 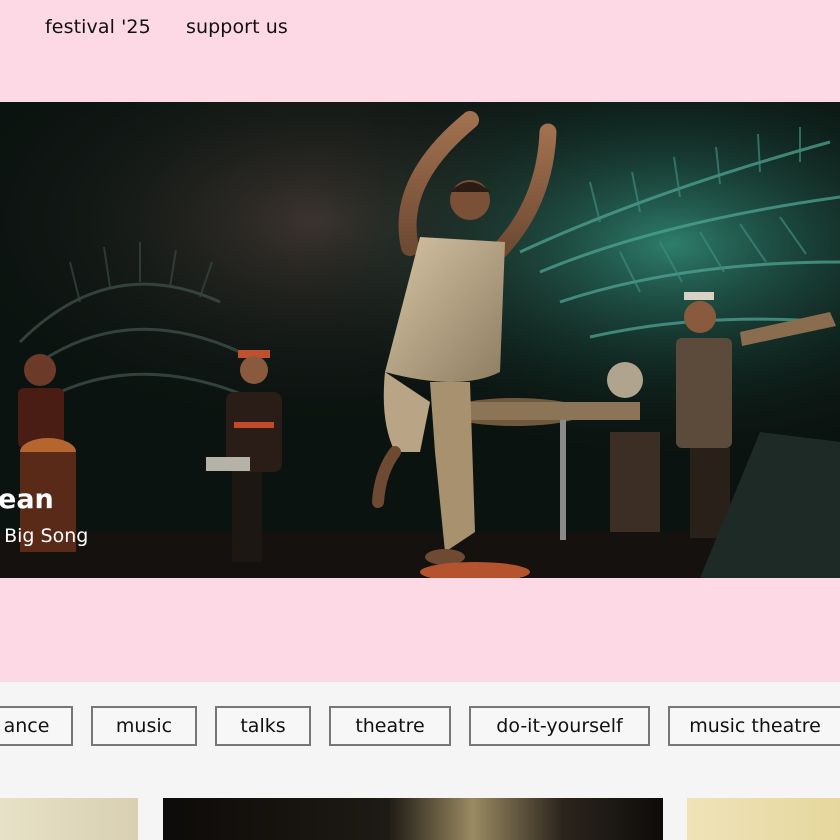 What do you see at coordinates (263, 726) in the screenshot?
I see `filter-chip-talks: talks` at bounding box center [263, 726].